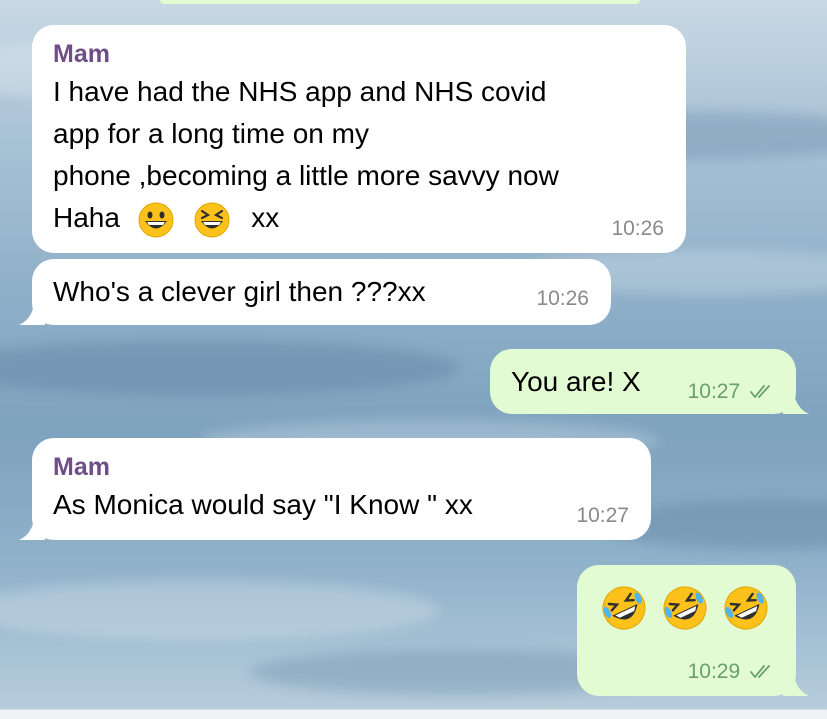 Image resolution: width=827 pixels, height=719 pixels. What do you see at coordinates (359, 218) in the screenshot?
I see `message-line: Haha xx` at bounding box center [359, 218].